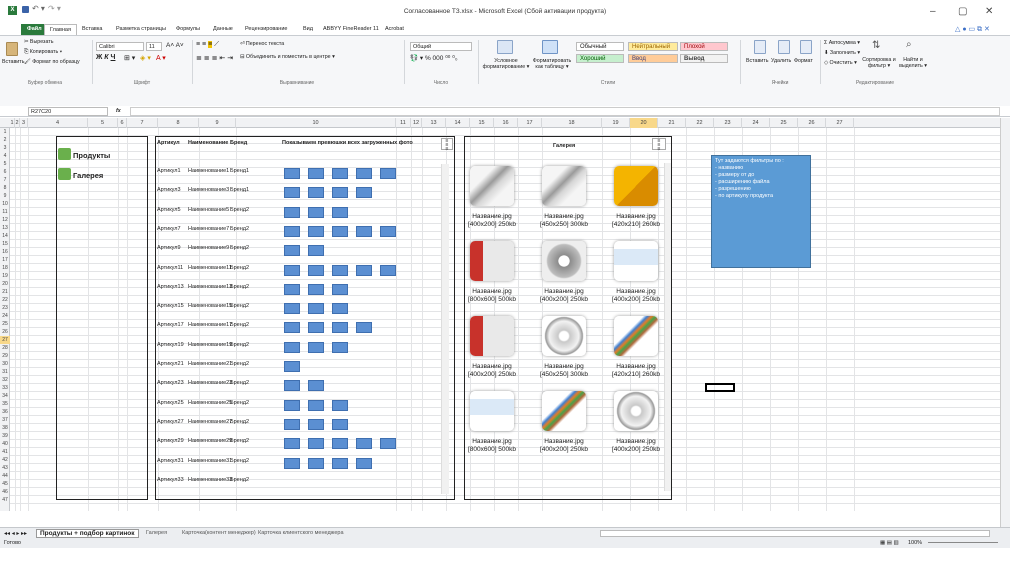  What do you see at coordinates (5, 164) in the screenshot?
I see `row-header: 5` at bounding box center [5, 164].